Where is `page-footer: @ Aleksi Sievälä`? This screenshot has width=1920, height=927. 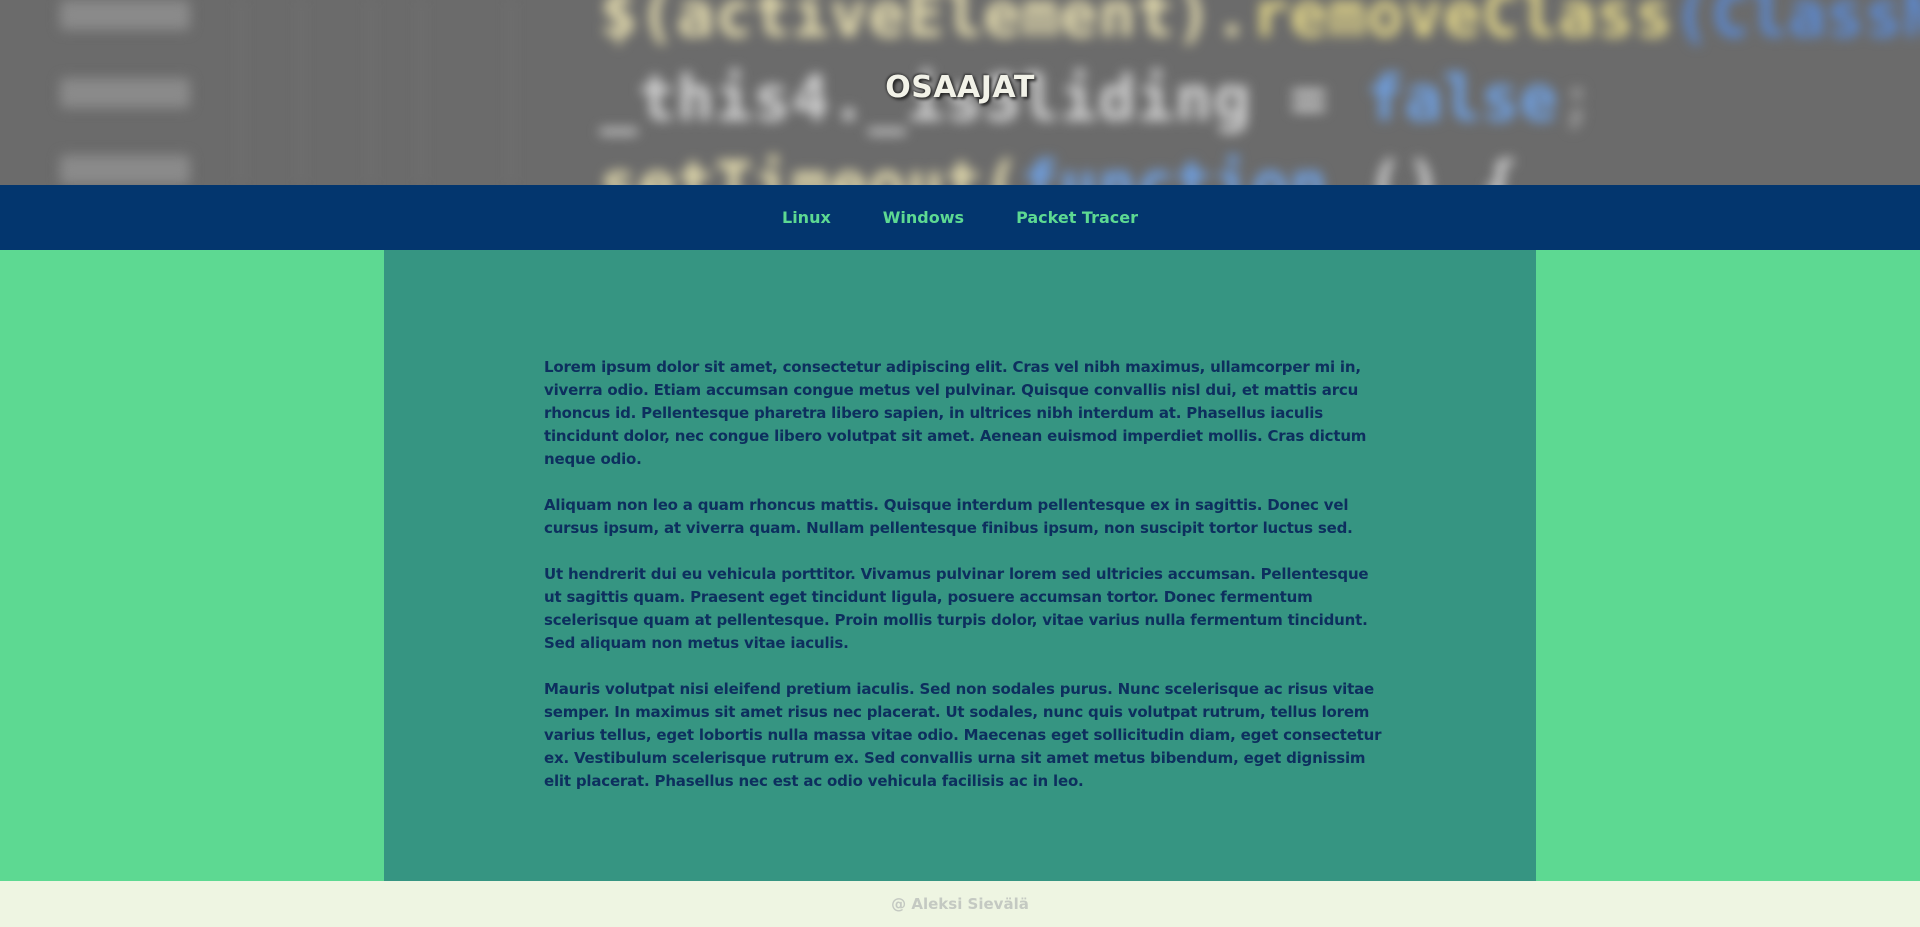 page-footer: @ Aleksi Sievälä is located at coordinates (960, 904).